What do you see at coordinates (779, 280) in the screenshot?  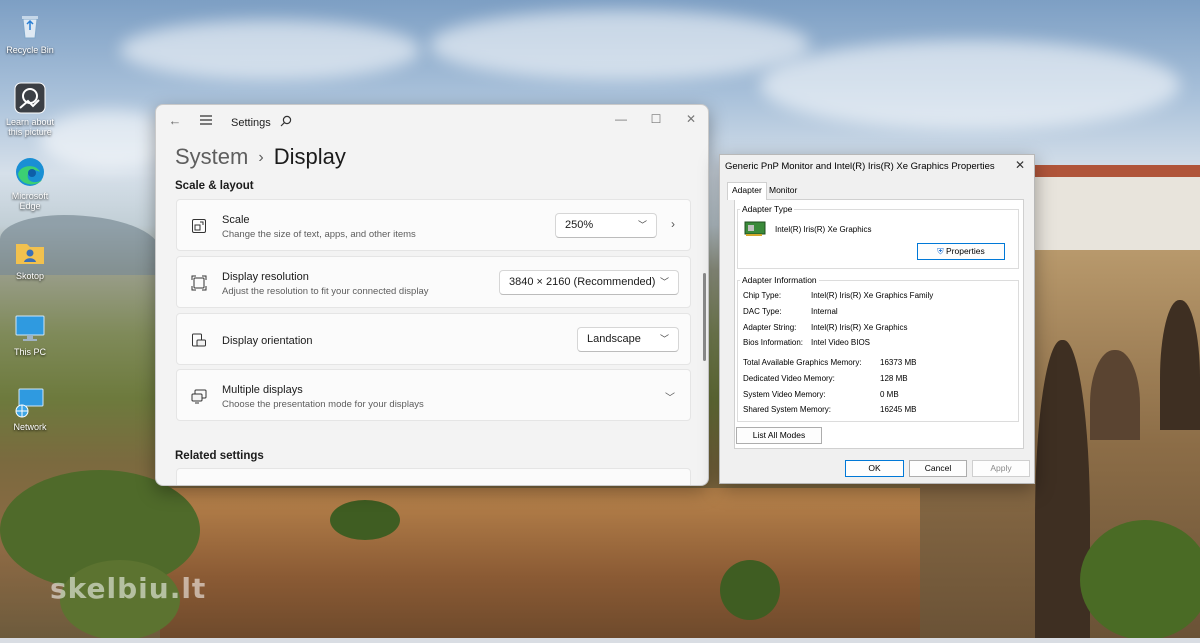 I see `group-label: Adapter Information` at bounding box center [779, 280].